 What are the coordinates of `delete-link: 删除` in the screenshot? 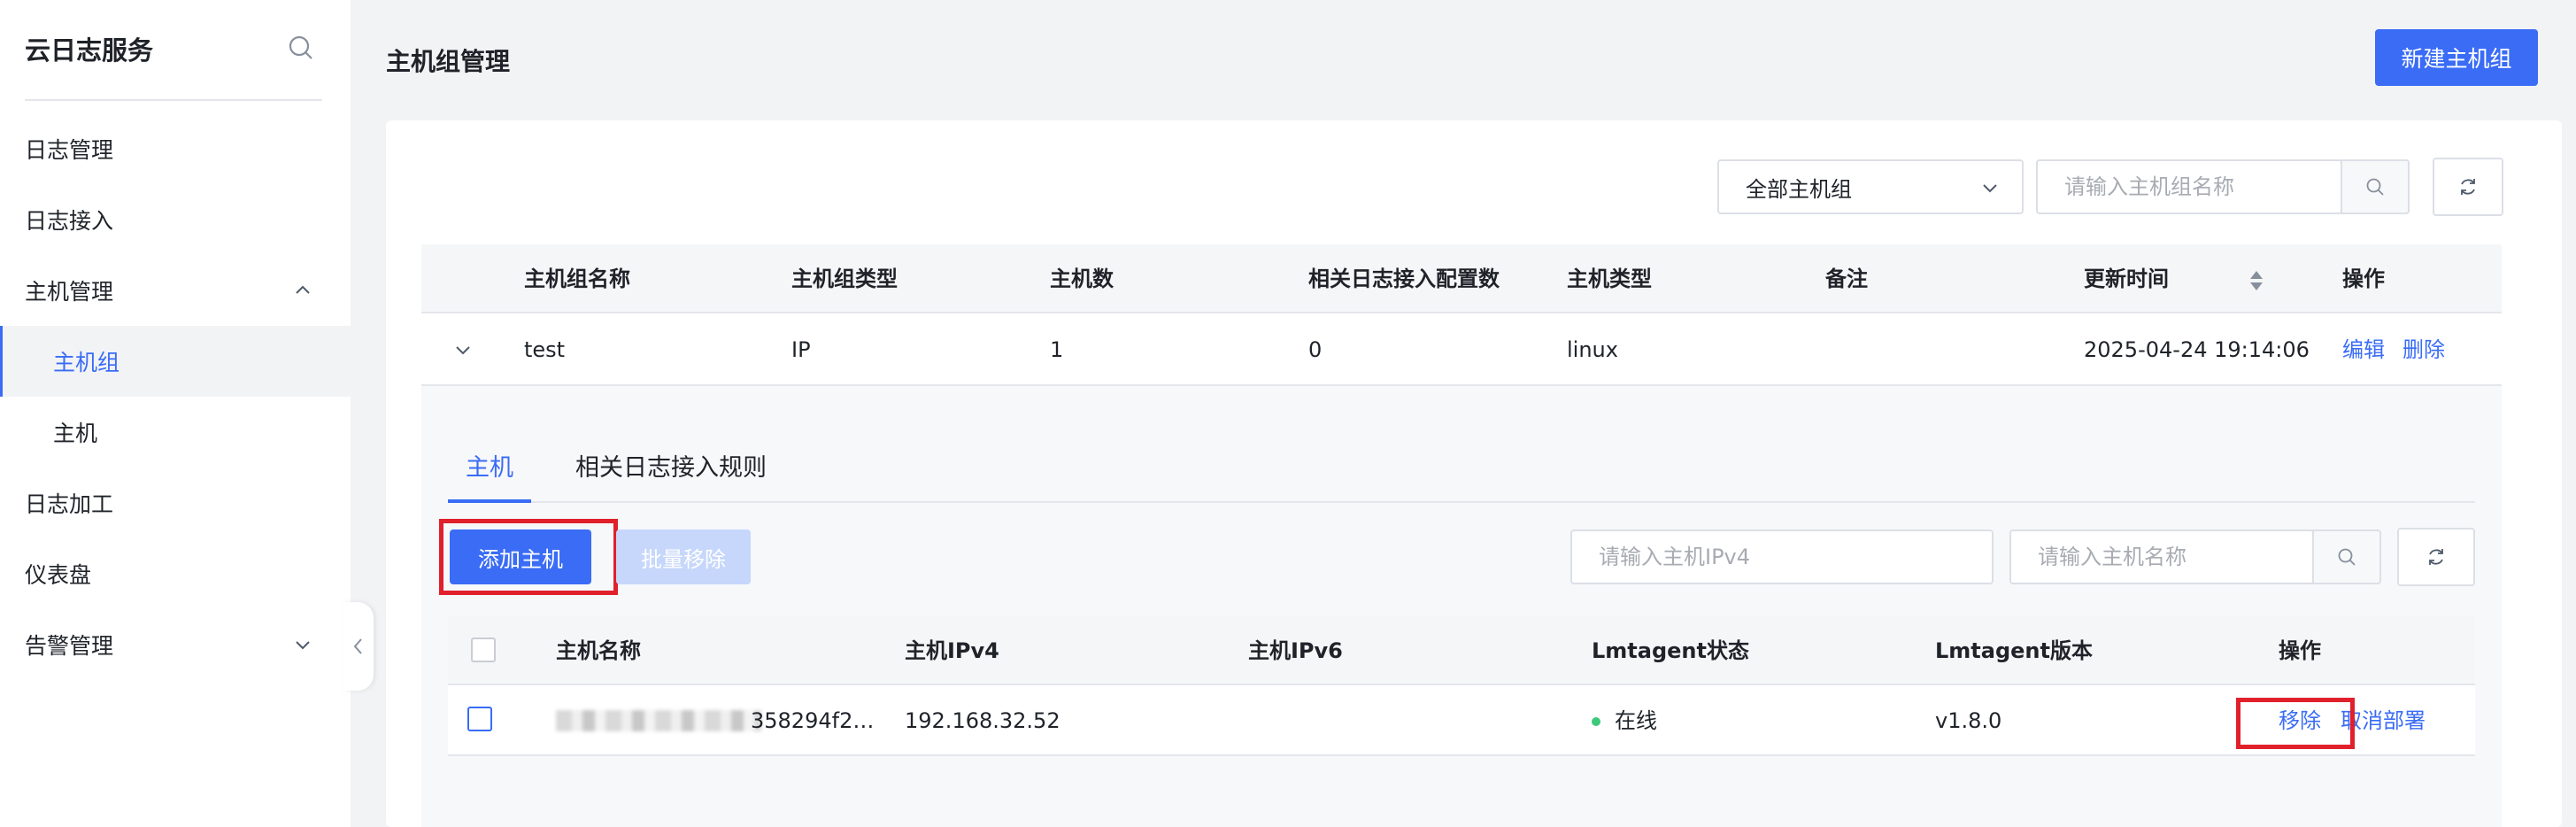 It's located at (2423, 350).